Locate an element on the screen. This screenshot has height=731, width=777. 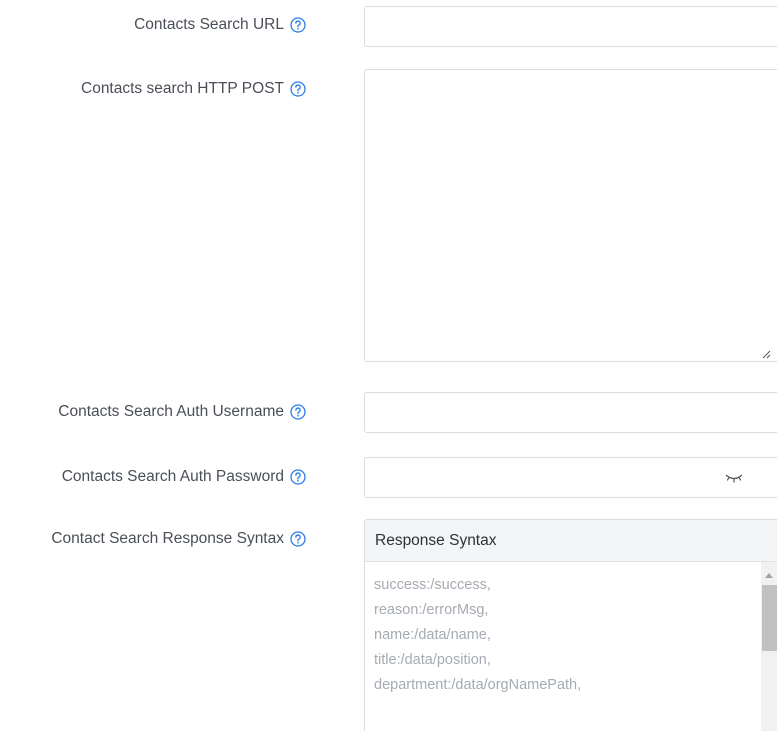
resize-grip-icon is located at coordinates (766, 354).